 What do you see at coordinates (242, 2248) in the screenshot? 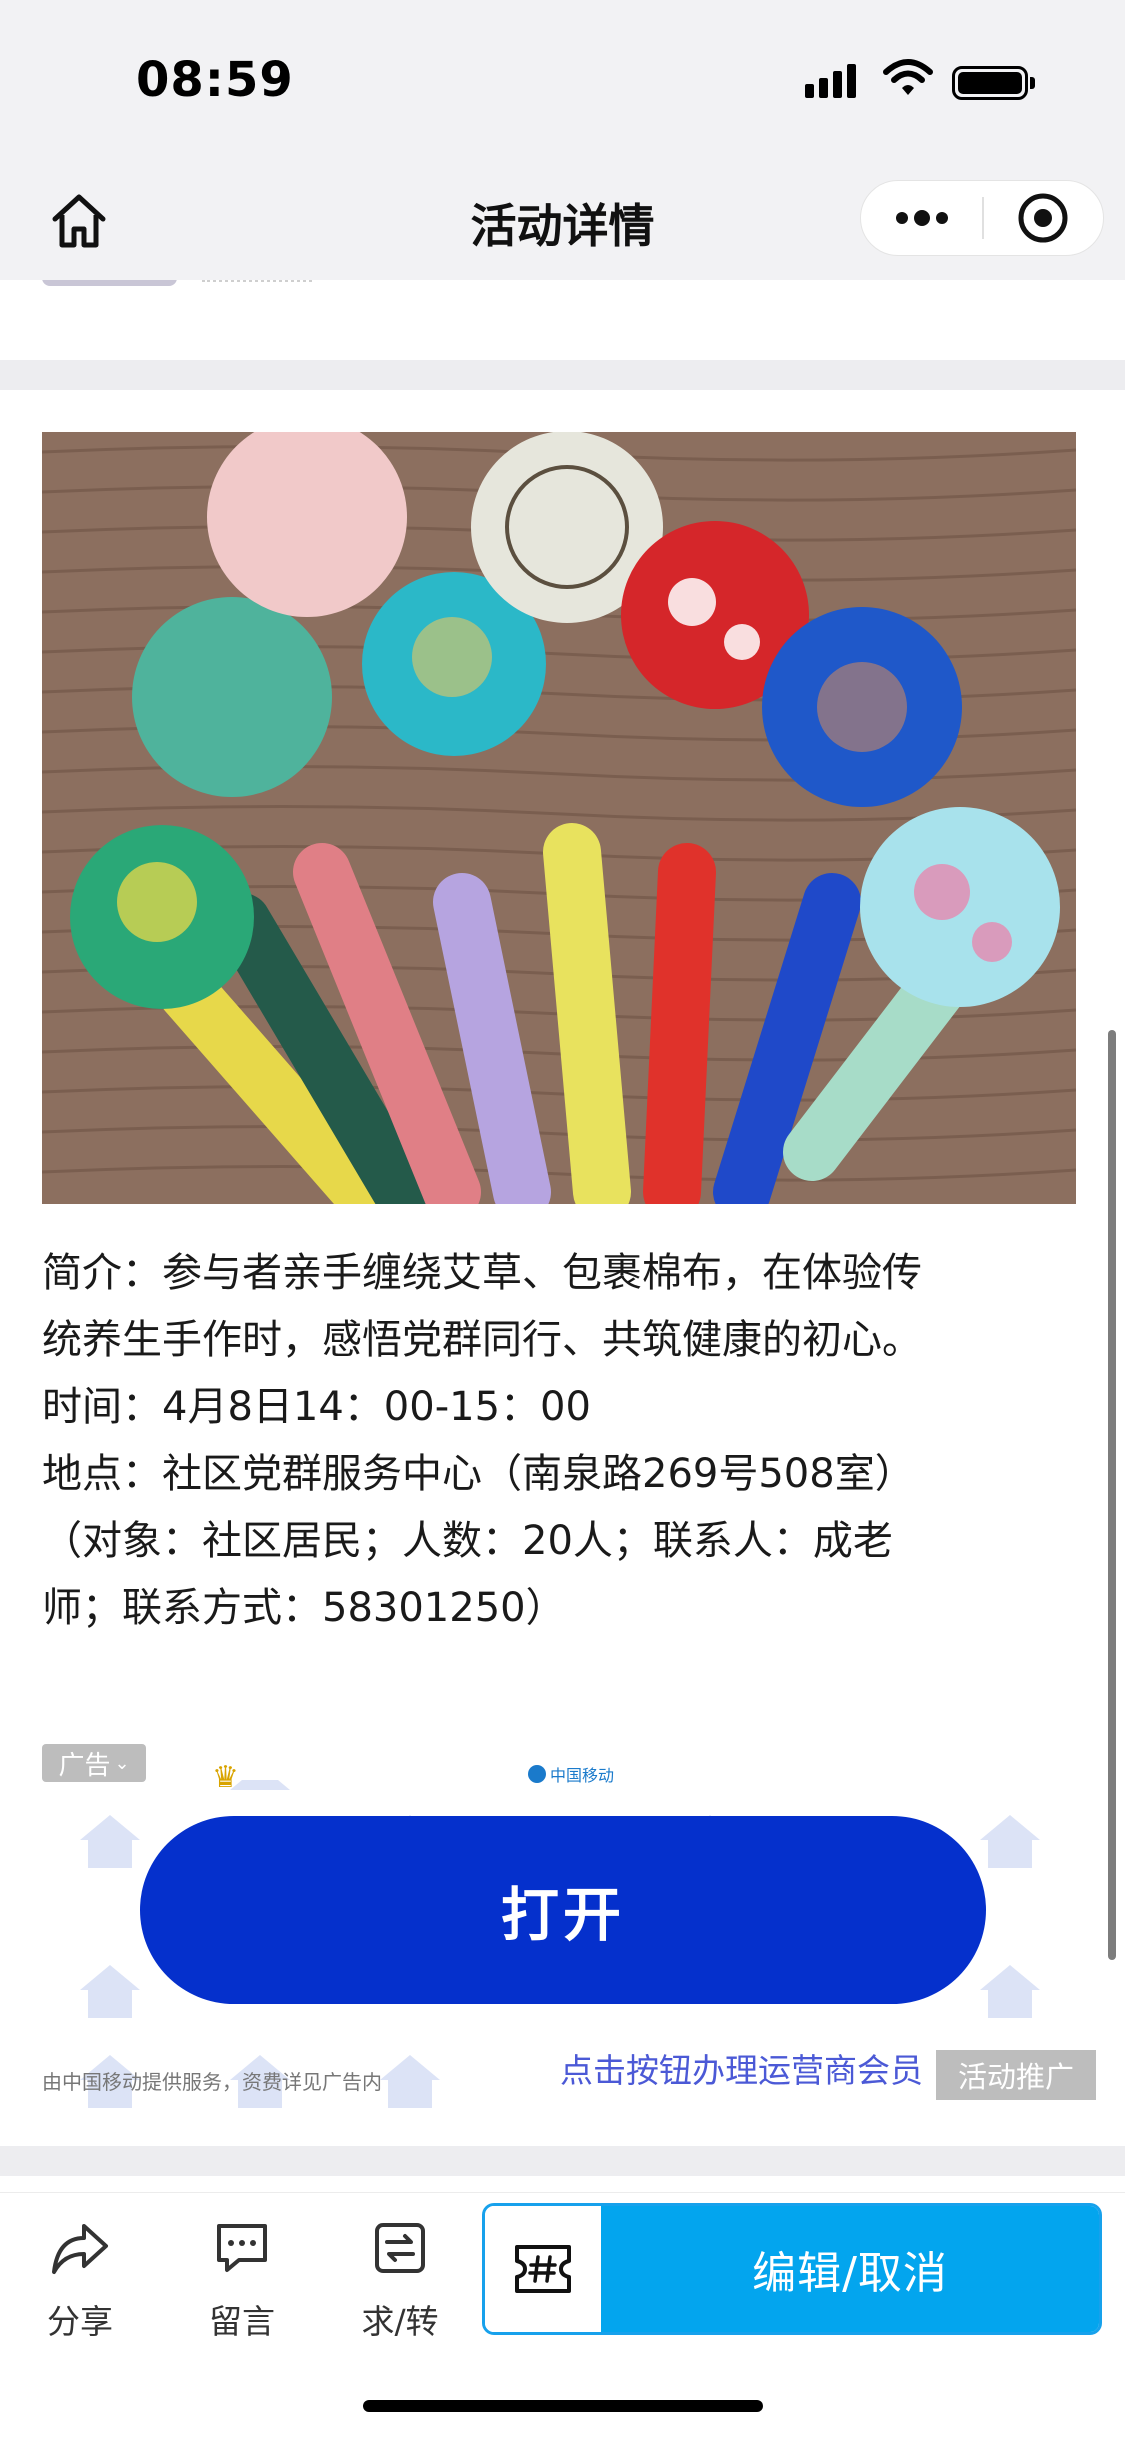
I see `comment-icon` at bounding box center [242, 2248].